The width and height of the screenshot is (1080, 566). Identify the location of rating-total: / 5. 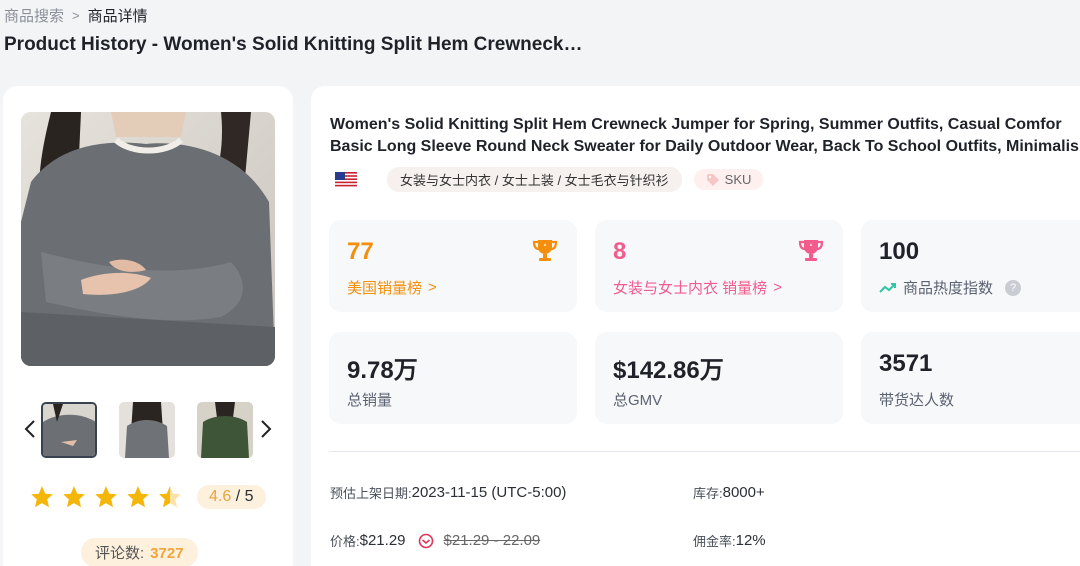
(244, 496).